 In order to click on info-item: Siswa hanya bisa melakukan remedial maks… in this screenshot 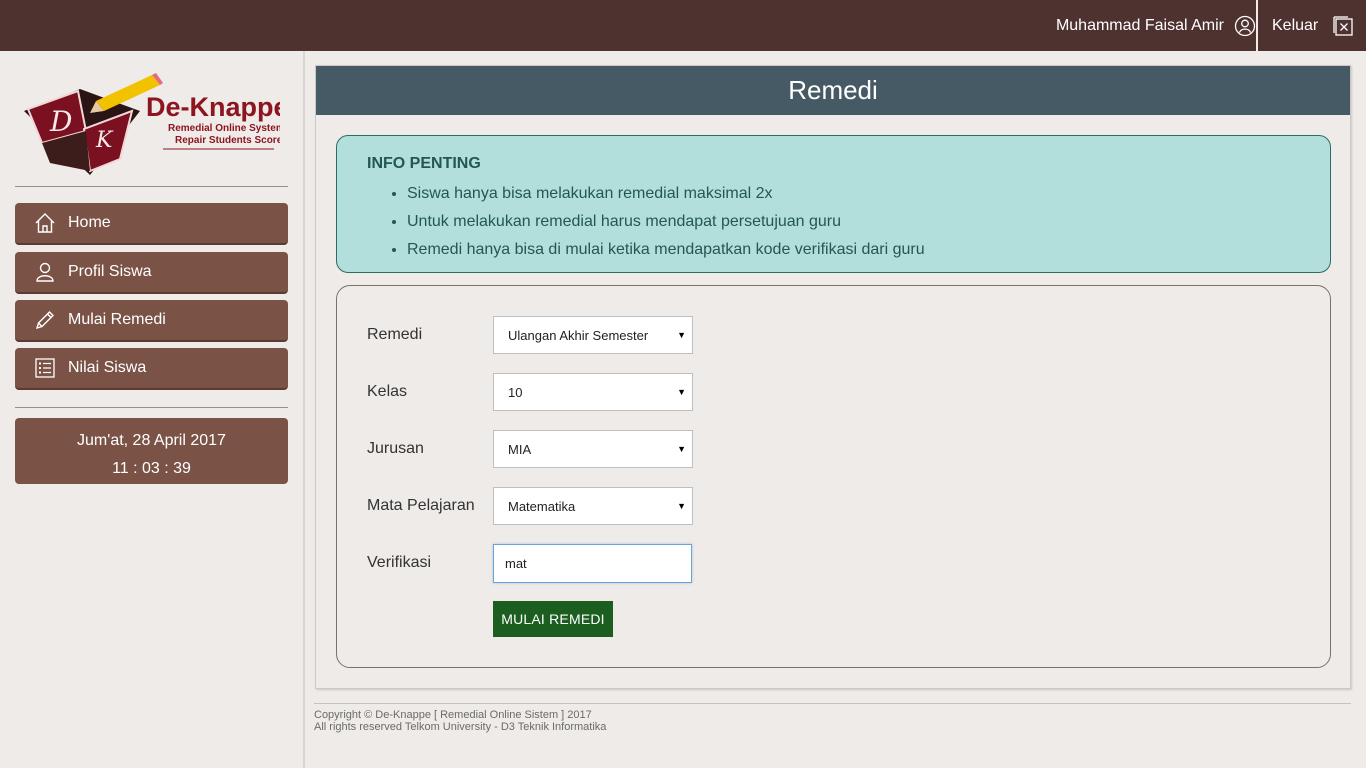, I will do `click(853, 194)`.